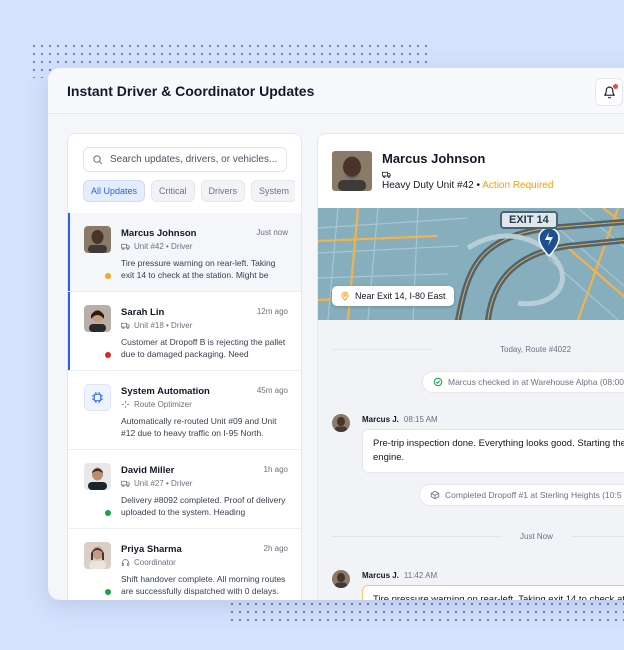 The height and width of the screenshot is (650, 624). I want to click on notifications-button, so click(609, 92).